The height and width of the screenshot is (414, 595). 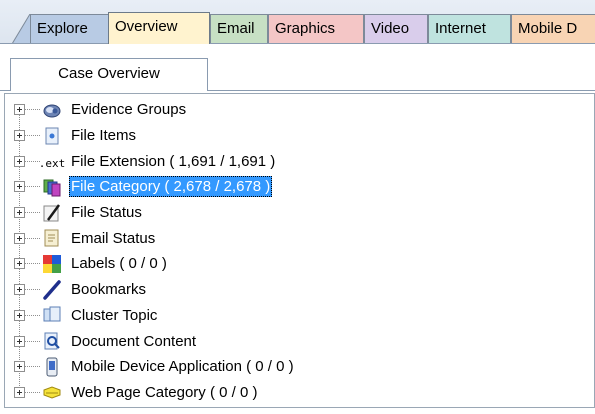 What do you see at coordinates (294, 161) in the screenshot?
I see `tree-item-file-extension: .ext File Extension ( 1,691 / 1,691 )` at bounding box center [294, 161].